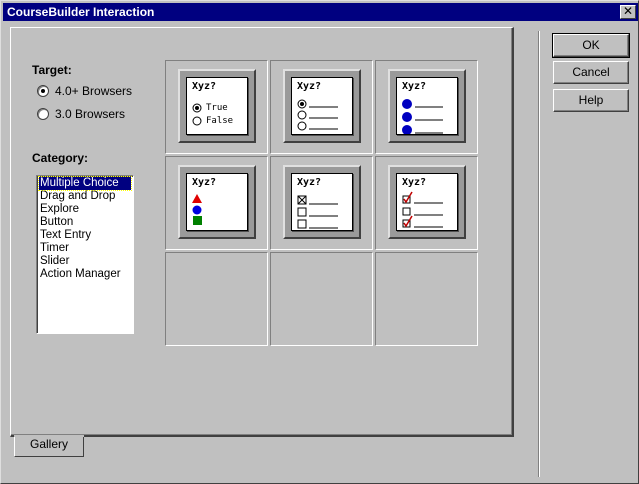  I want to click on target-radio-3: 3.0 Browsers, so click(81, 114).